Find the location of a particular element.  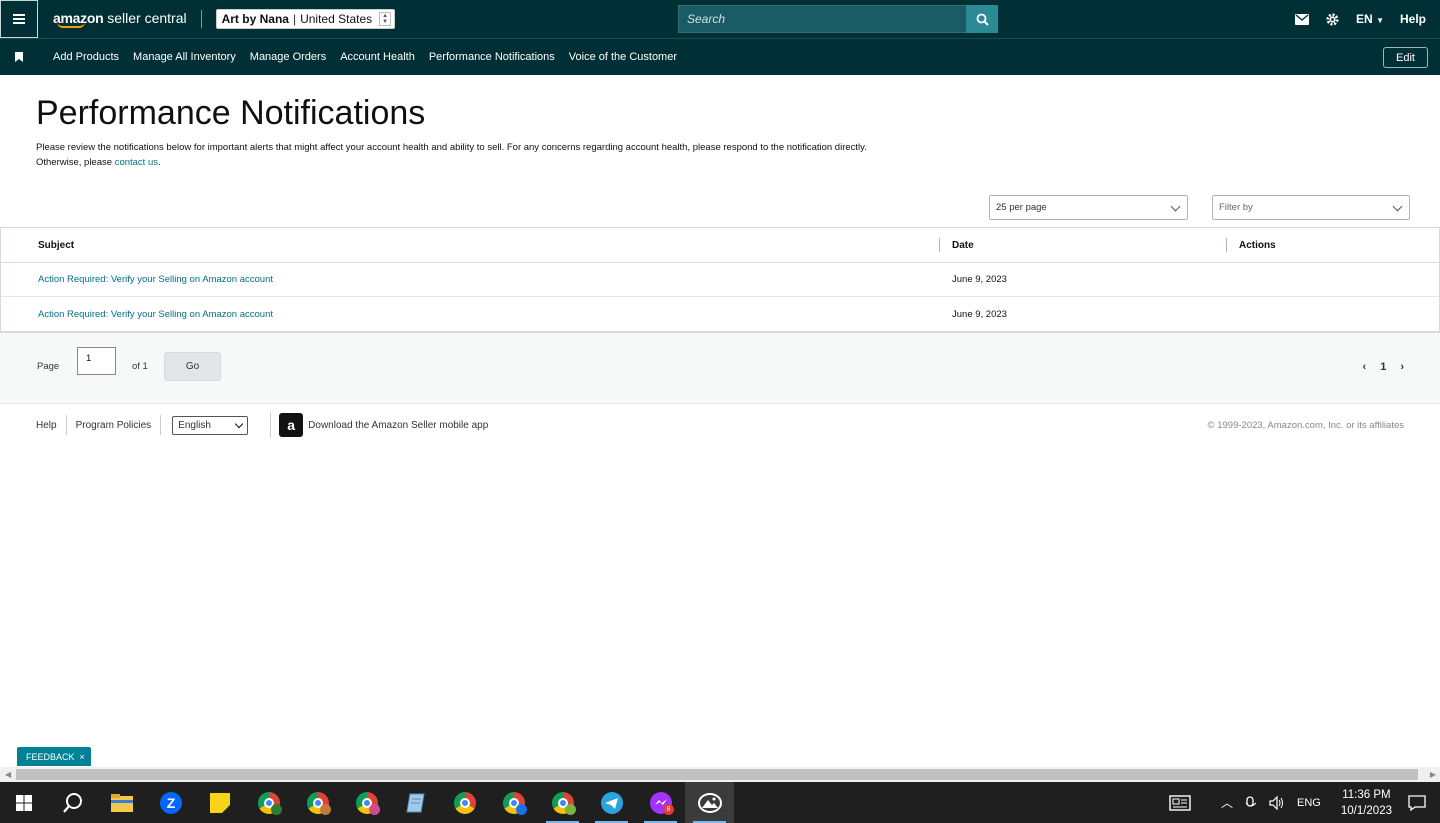

edit-nav-button: Edit is located at coordinates (1405, 57).